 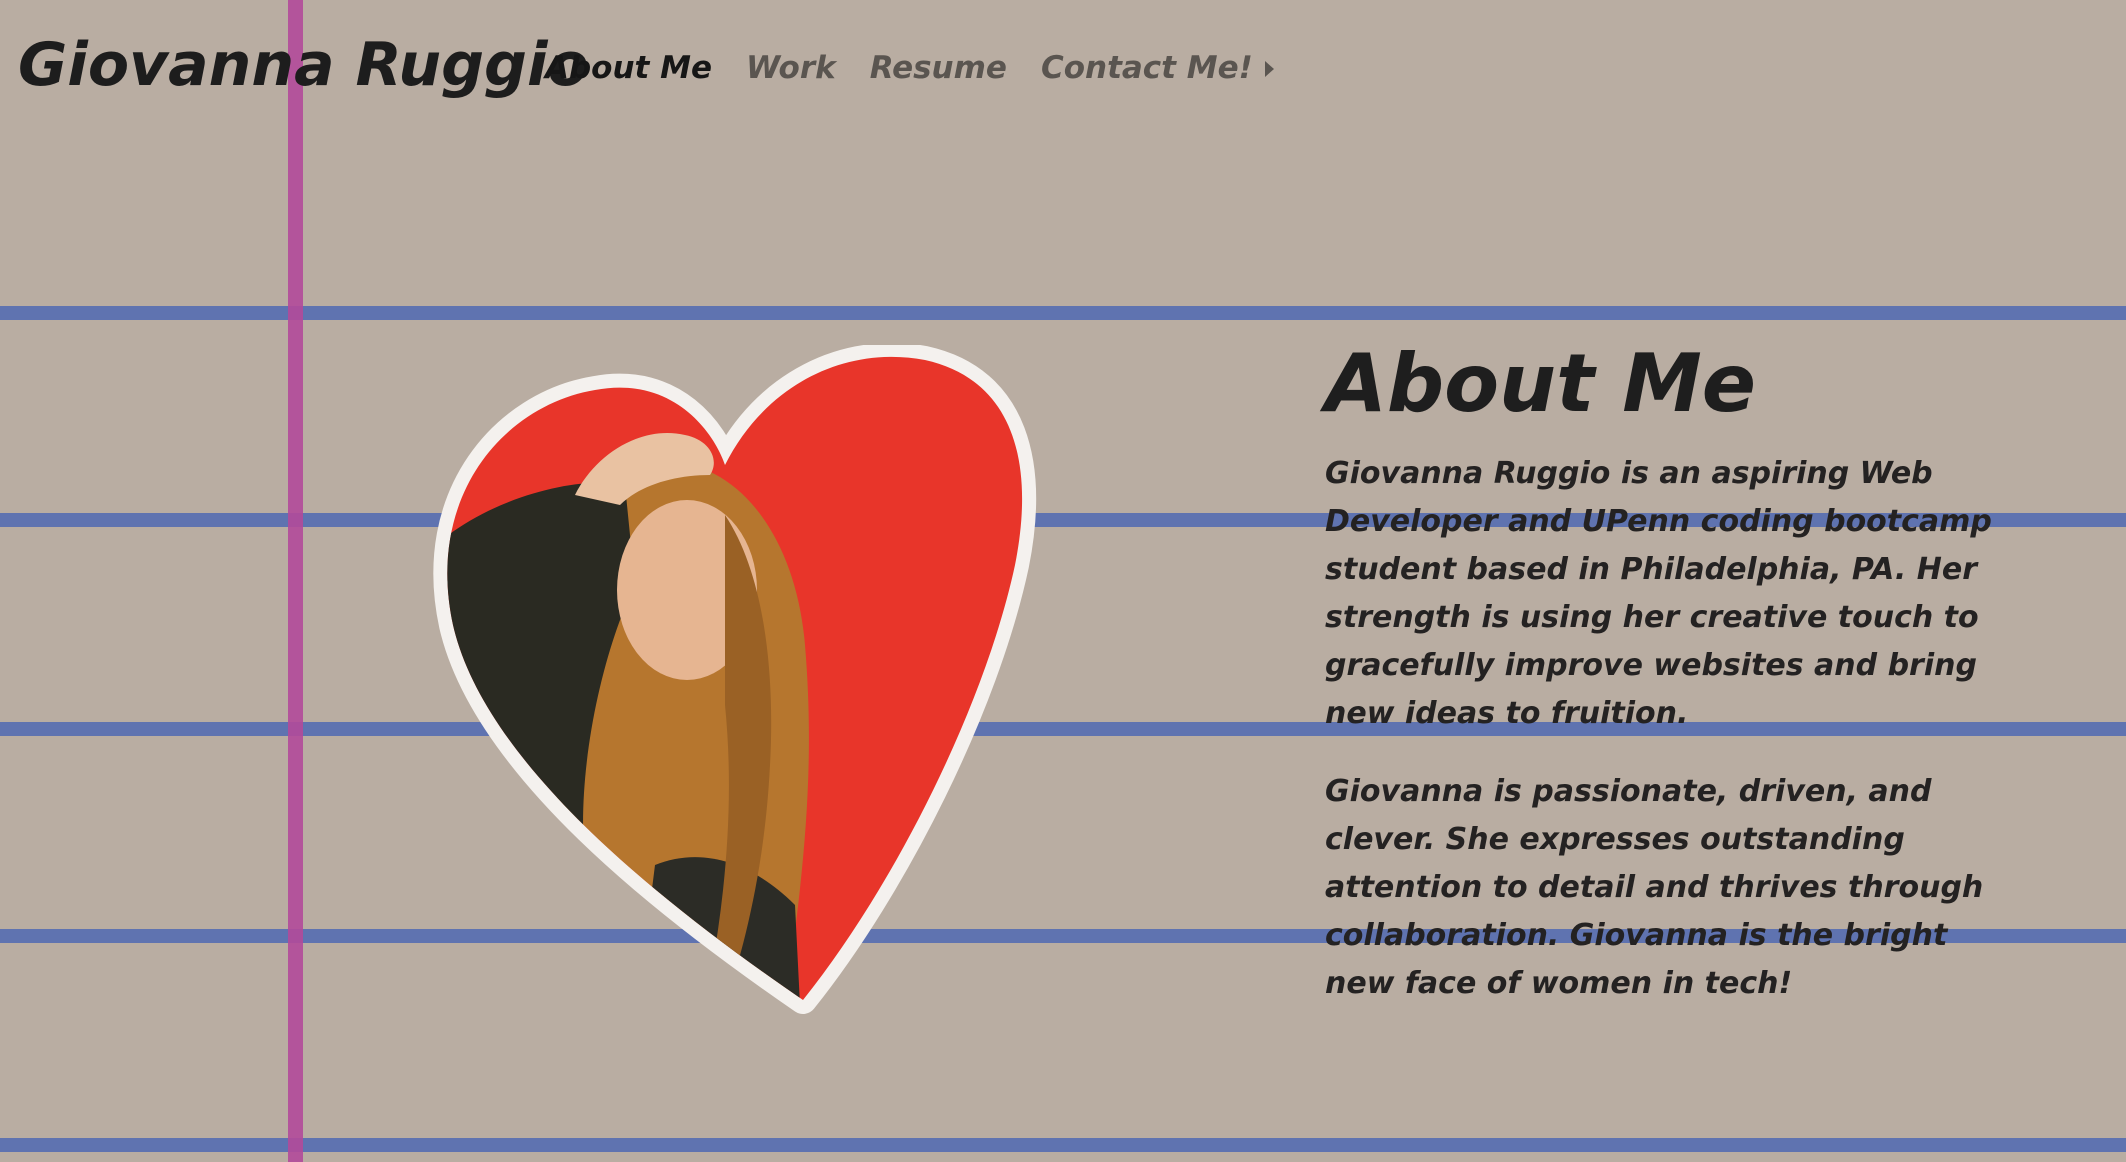 What do you see at coordinates (791, 68) in the screenshot?
I see `nav-work: Work` at bounding box center [791, 68].